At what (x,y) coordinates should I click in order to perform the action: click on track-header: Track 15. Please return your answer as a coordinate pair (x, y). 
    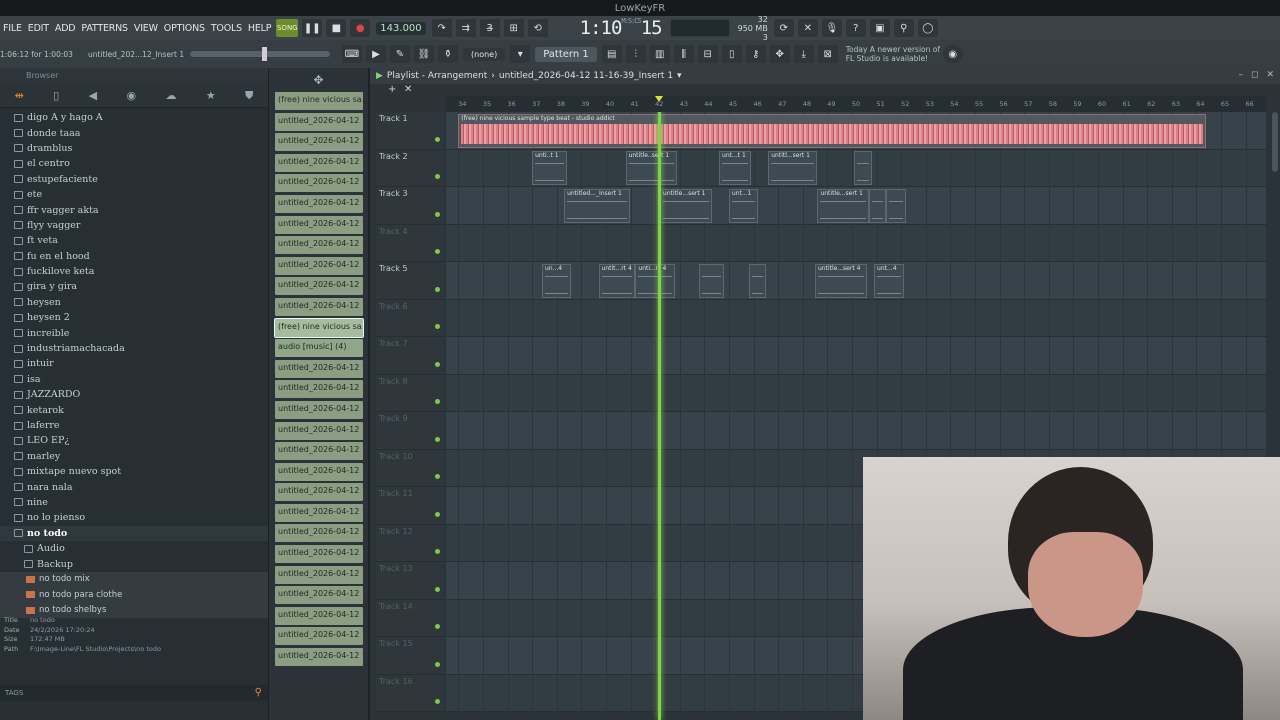
    Looking at the image, I should click on (410, 656).